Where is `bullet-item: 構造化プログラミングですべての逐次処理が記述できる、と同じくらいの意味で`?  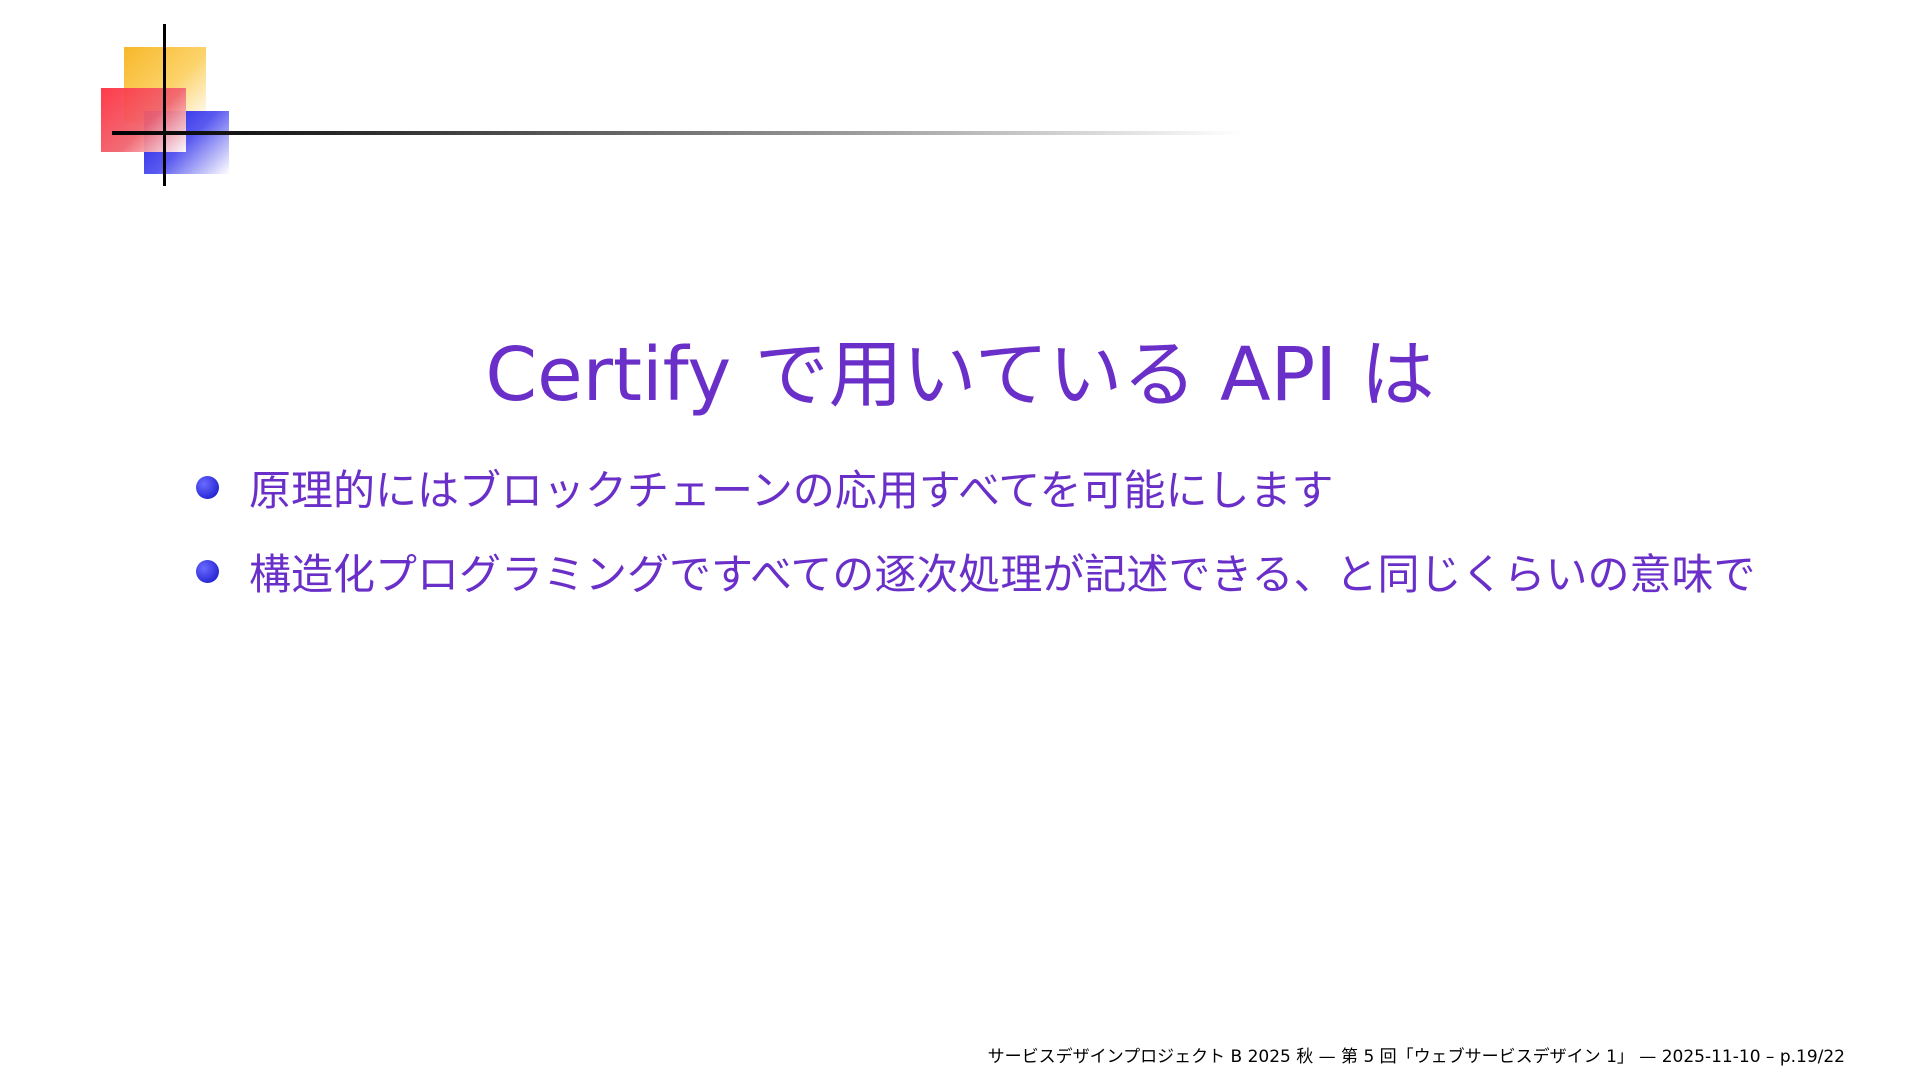
bullet-item: 構造化プログラミングですべての逐次処理が記述できる、と同じくらいの意味で is located at coordinates (1046, 571).